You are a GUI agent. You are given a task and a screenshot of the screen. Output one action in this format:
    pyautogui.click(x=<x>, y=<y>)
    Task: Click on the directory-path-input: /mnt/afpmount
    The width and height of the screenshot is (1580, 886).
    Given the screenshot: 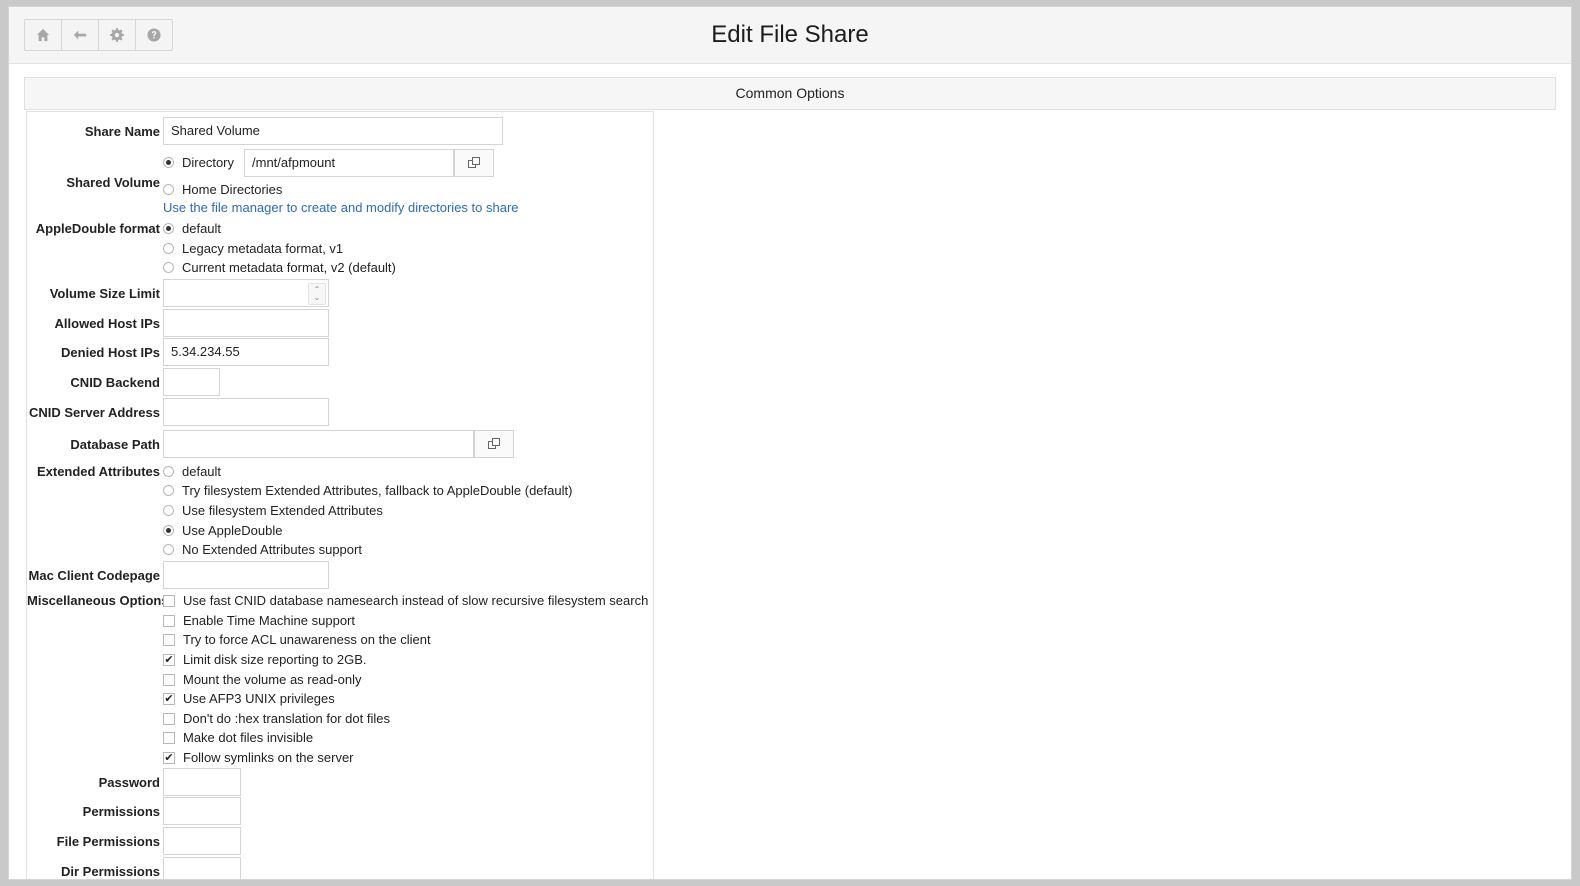 What is the action you would take?
    pyautogui.click(x=349, y=163)
    